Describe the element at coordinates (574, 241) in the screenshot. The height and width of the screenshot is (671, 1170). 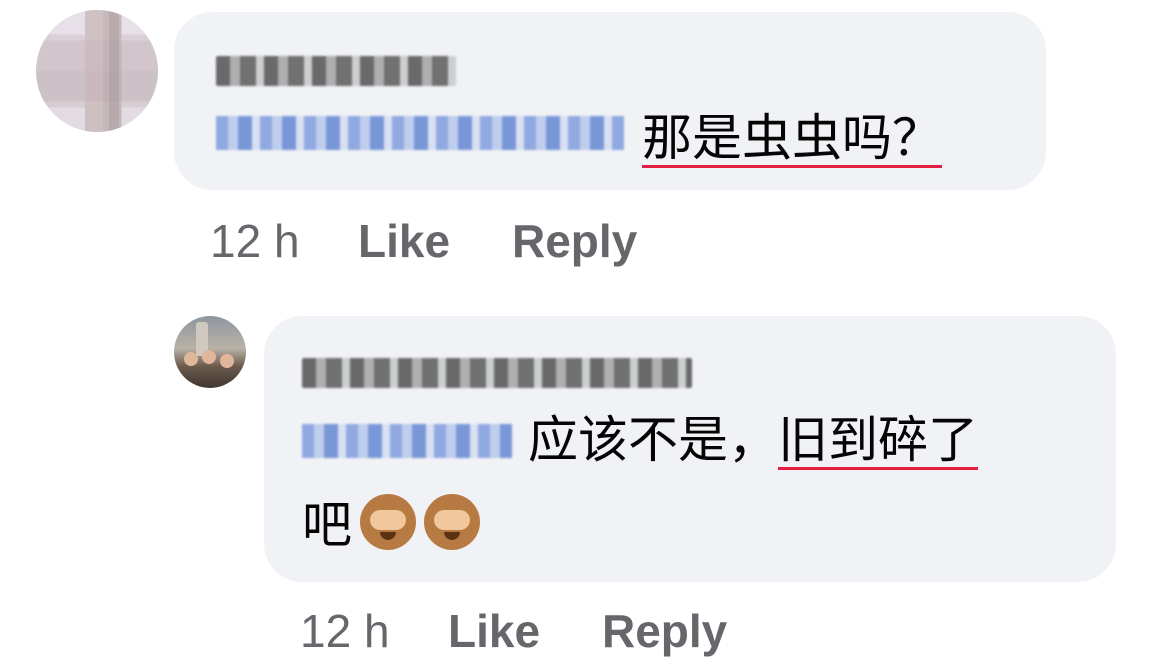
I see `reply-button: Reply` at that location.